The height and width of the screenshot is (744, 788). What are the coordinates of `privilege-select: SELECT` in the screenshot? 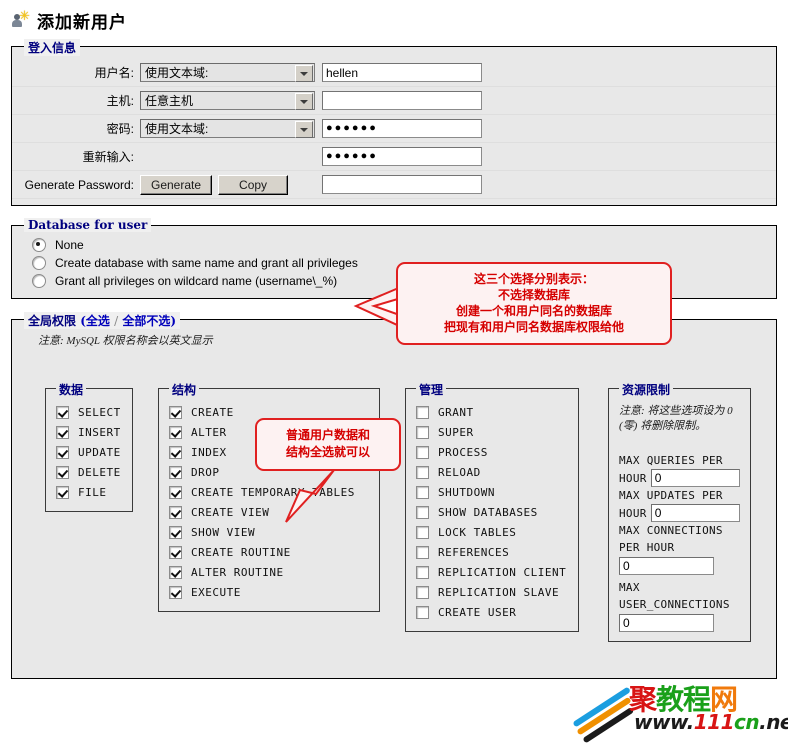 It's located at (89, 412).